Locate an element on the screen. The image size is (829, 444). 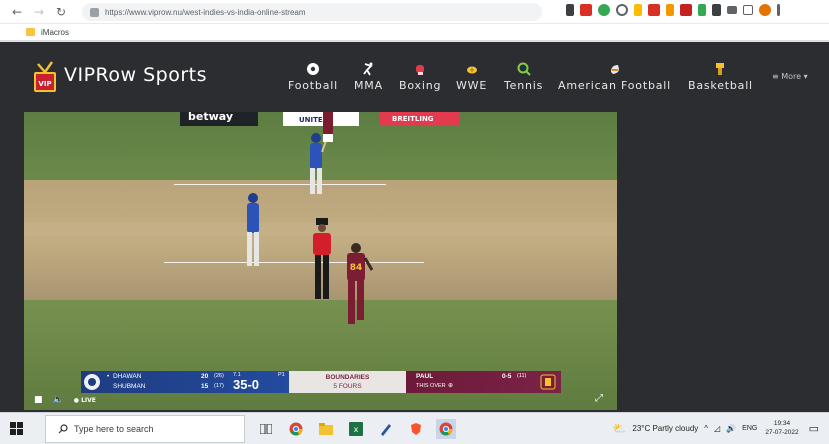
notification-icon: ▭ is located at coordinates (814, 428).